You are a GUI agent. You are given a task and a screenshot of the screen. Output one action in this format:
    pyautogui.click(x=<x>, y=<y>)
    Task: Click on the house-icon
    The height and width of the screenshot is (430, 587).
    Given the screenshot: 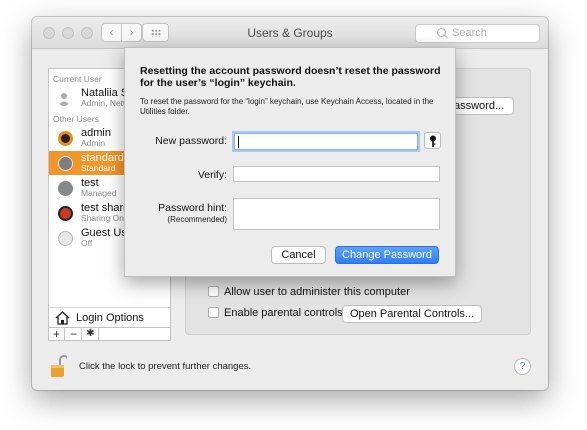 What is the action you would take?
    pyautogui.click(x=62, y=318)
    